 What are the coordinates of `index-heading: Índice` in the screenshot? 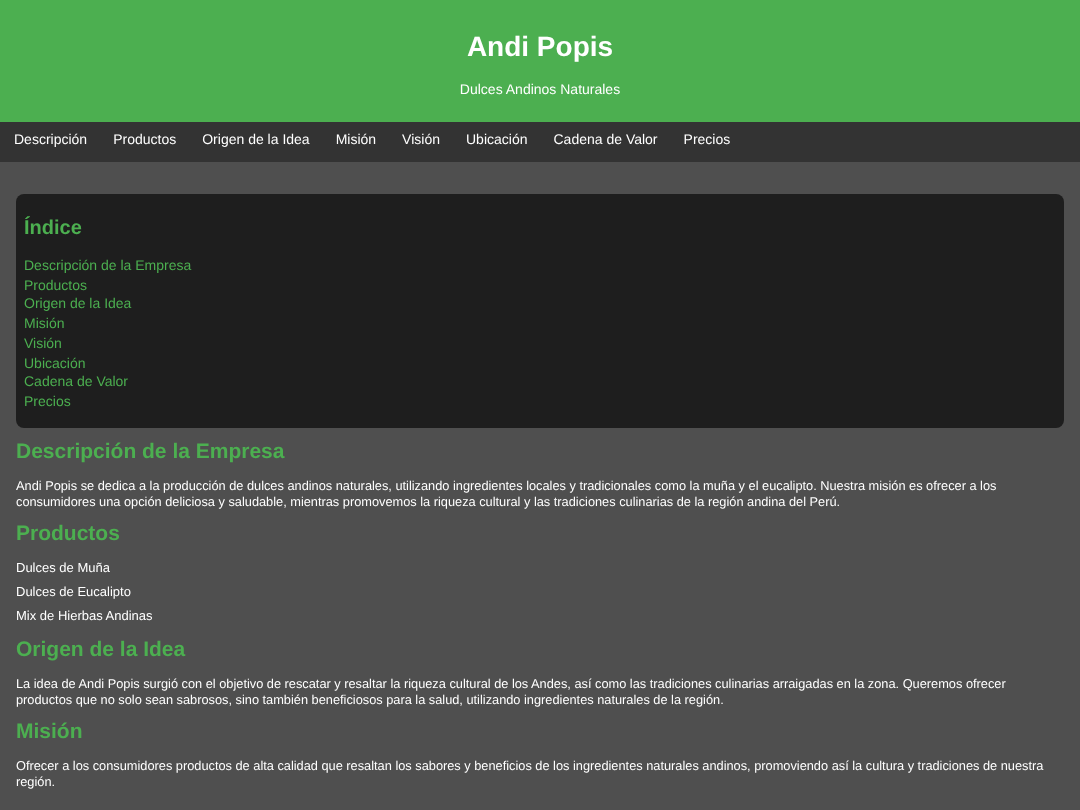 It's located at (54, 230).